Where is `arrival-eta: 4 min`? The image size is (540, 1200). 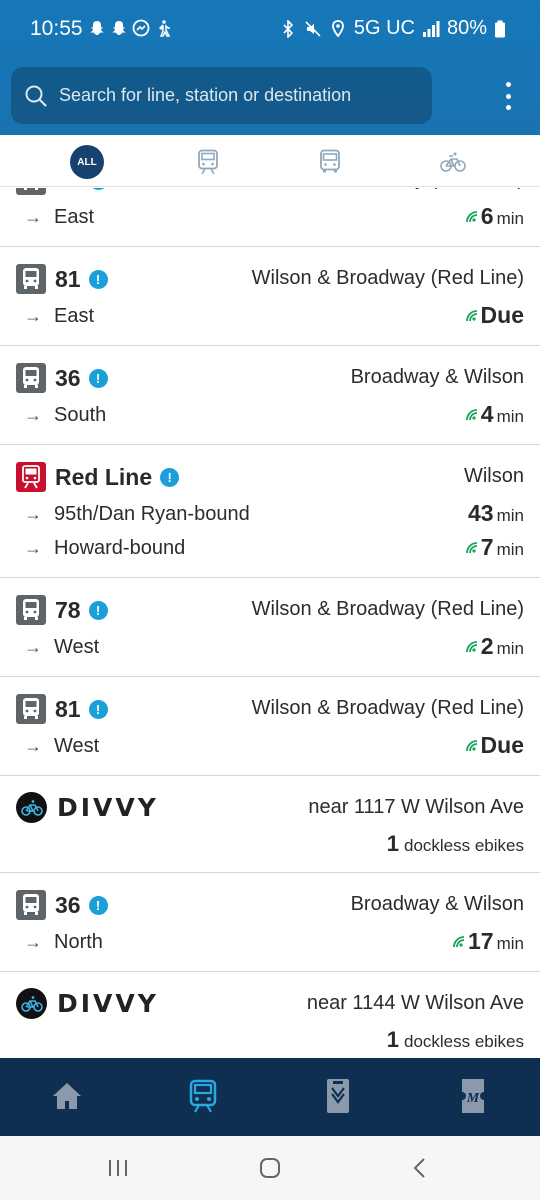 arrival-eta: 4 min is located at coordinates (494, 414).